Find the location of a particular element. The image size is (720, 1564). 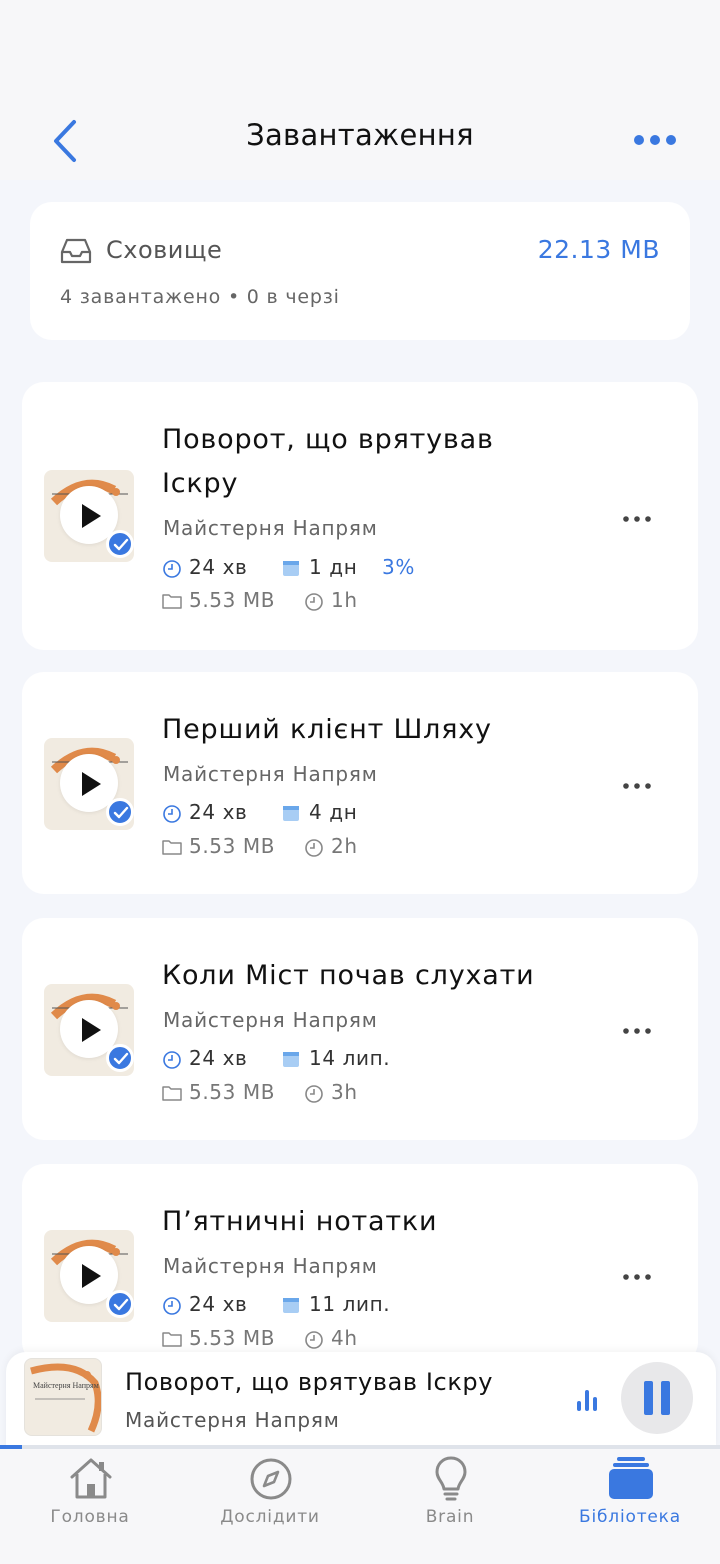

episode-file-row: 5.53 MB 1h is located at coordinates (312, 601).